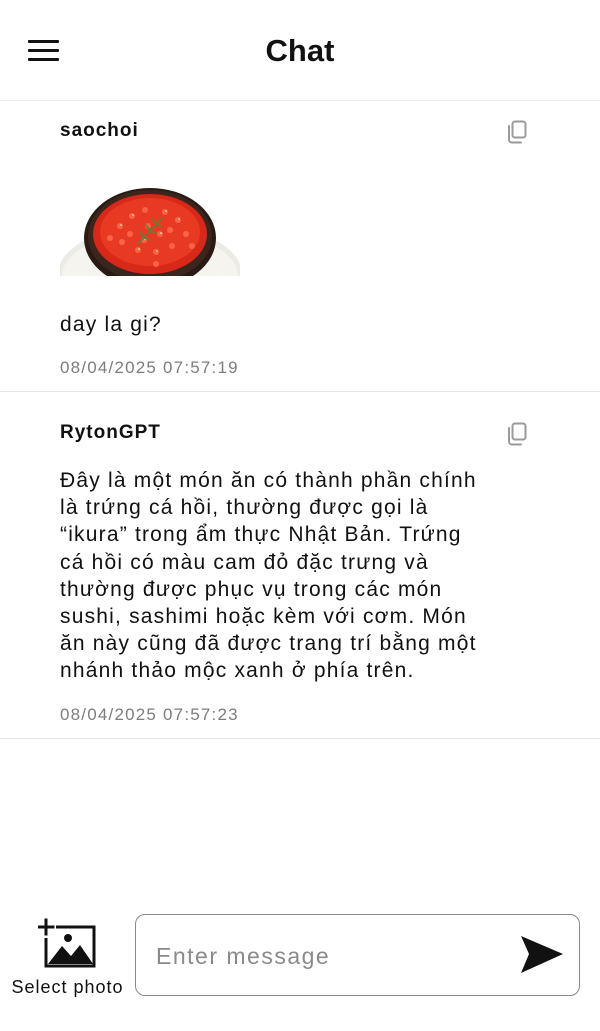 The width and height of the screenshot is (600, 1031). What do you see at coordinates (67, 987) in the screenshot?
I see `select-photo-label: Select photo` at bounding box center [67, 987].